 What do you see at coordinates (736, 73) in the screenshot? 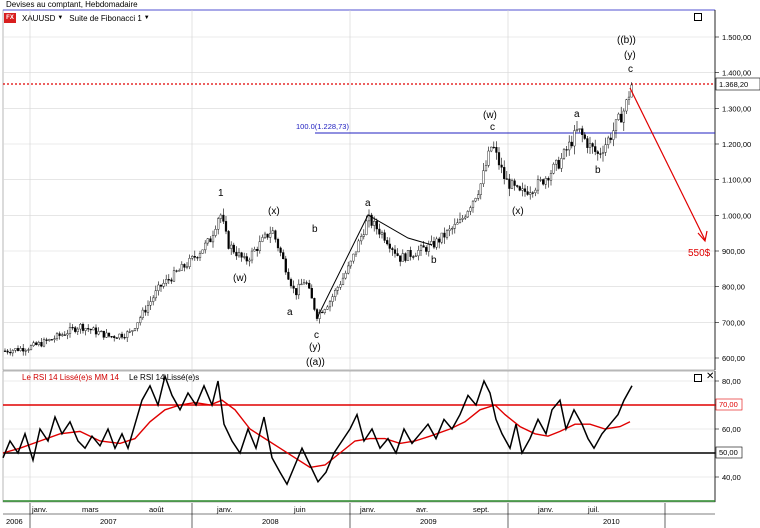
I see `price-tick-label: 1.400,00` at bounding box center [736, 73].